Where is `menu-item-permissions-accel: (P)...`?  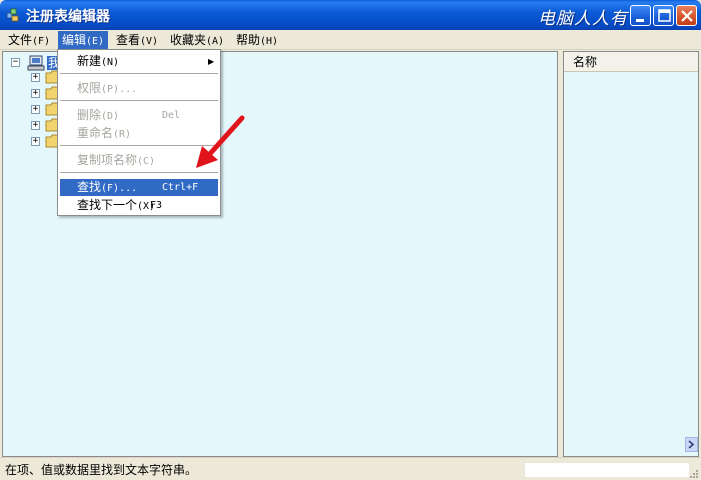
menu-item-permissions-accel: (P)... is located at coordinates (119, 89).